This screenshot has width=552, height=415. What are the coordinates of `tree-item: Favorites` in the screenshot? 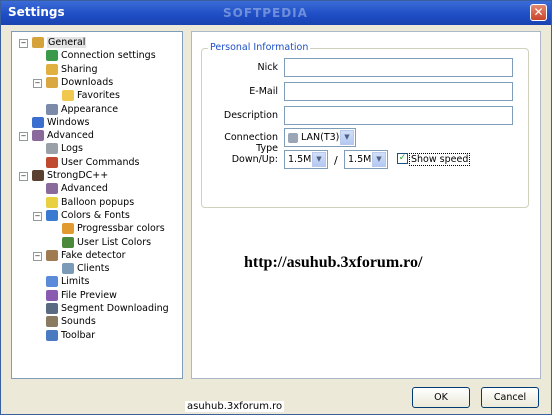 It's located at (91, 95).